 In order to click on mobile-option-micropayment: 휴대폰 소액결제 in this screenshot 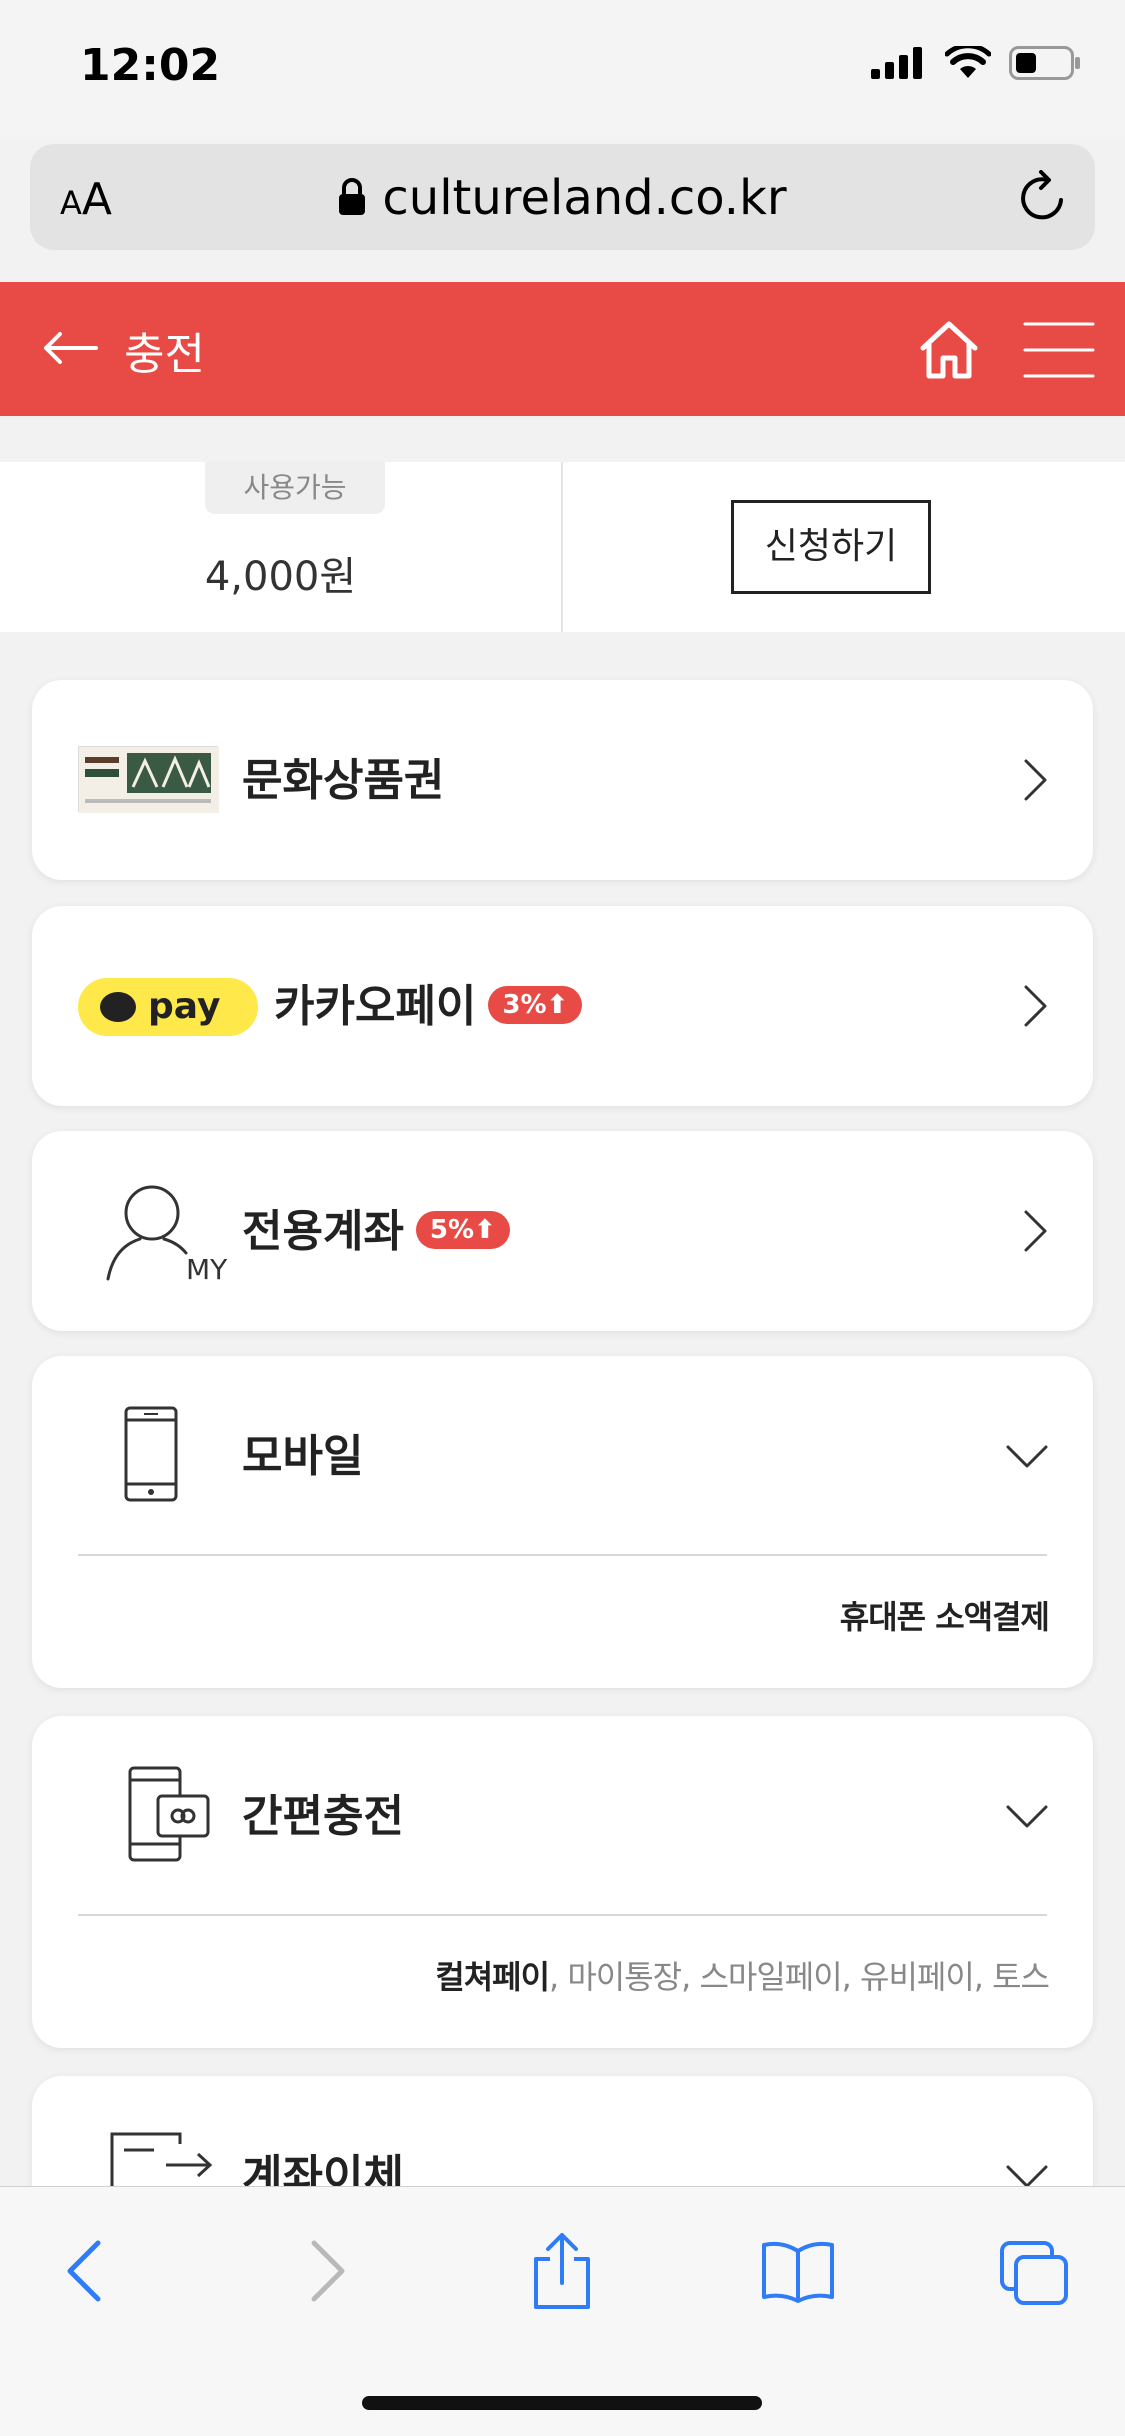, I will do `click(944, 1615)`.